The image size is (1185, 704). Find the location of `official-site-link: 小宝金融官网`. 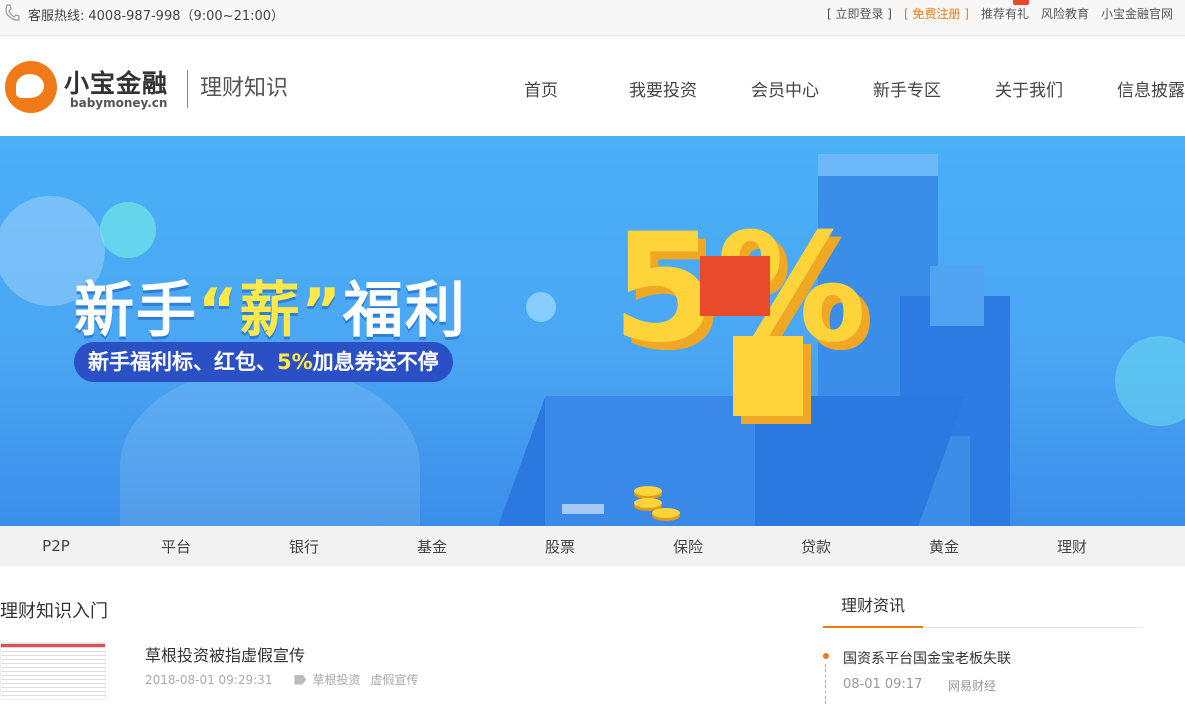

official-site-link: 小宝金融官网 is located at coordinates (1137, 13).